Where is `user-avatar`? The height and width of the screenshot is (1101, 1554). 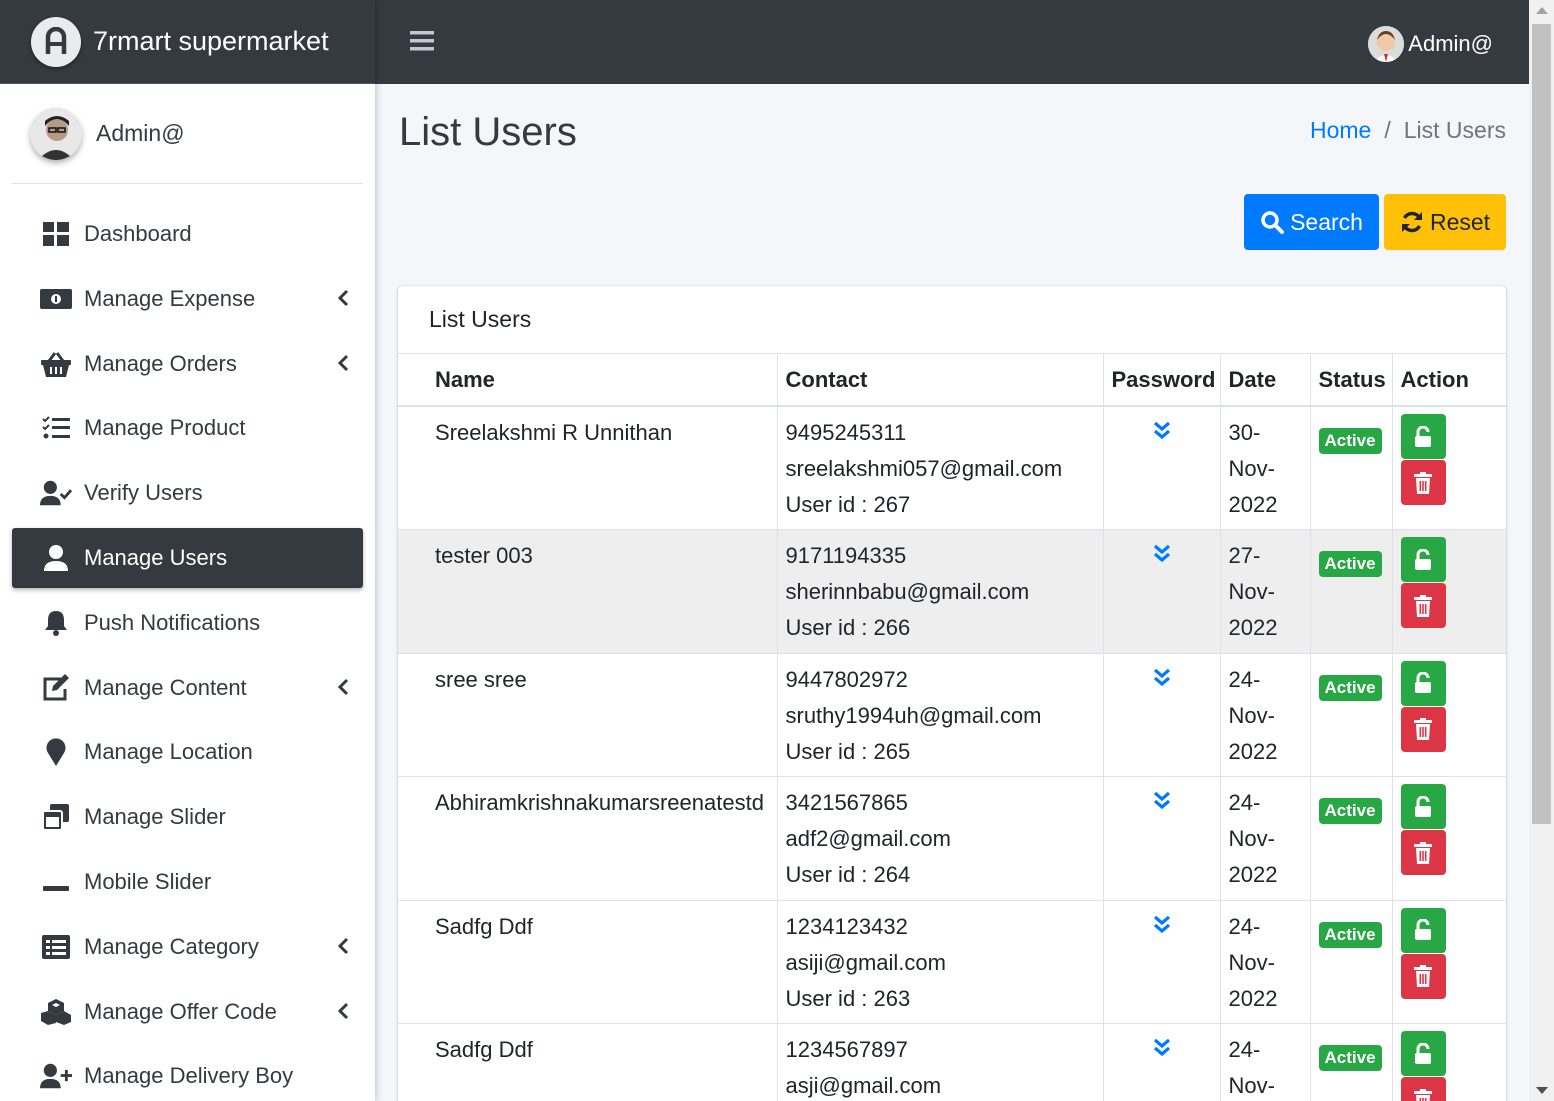
user-avatar is located at coordinates (56, 133).